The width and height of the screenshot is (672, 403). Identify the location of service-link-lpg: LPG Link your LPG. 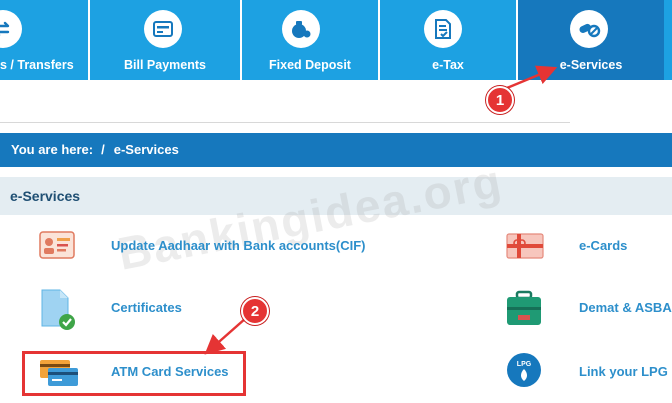
(588, 372).